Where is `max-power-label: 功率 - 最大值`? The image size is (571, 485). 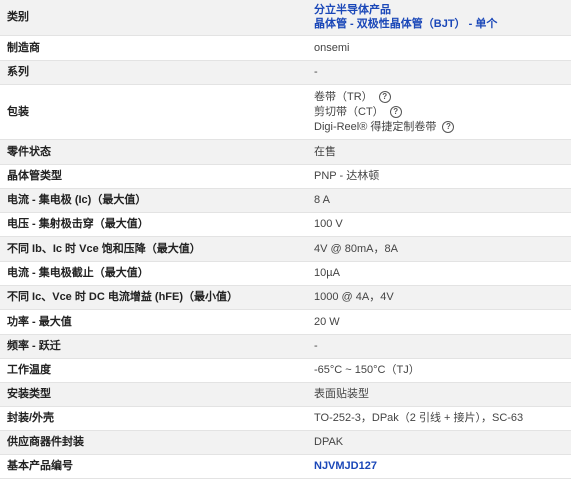 max-power-label: 功率 - 最大值 is located at coordinates (154, 322).